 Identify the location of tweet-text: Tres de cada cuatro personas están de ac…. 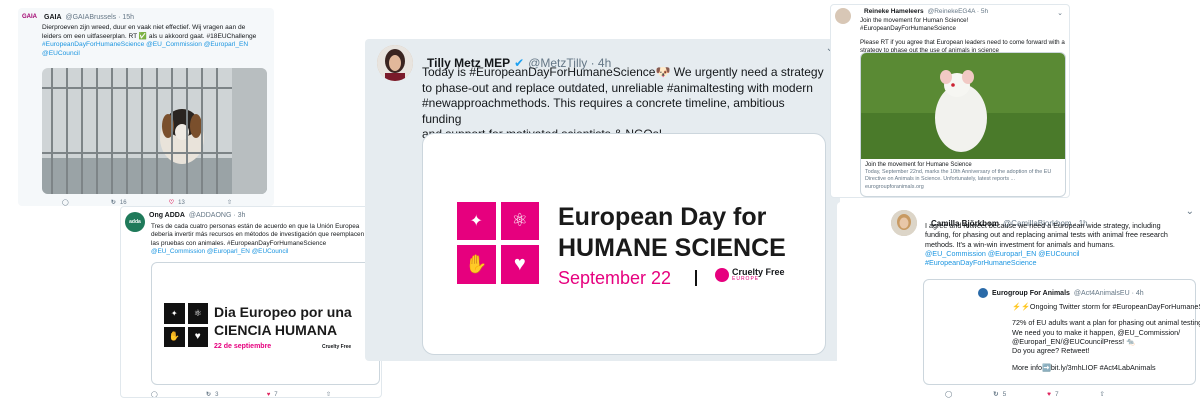
(264, 239).